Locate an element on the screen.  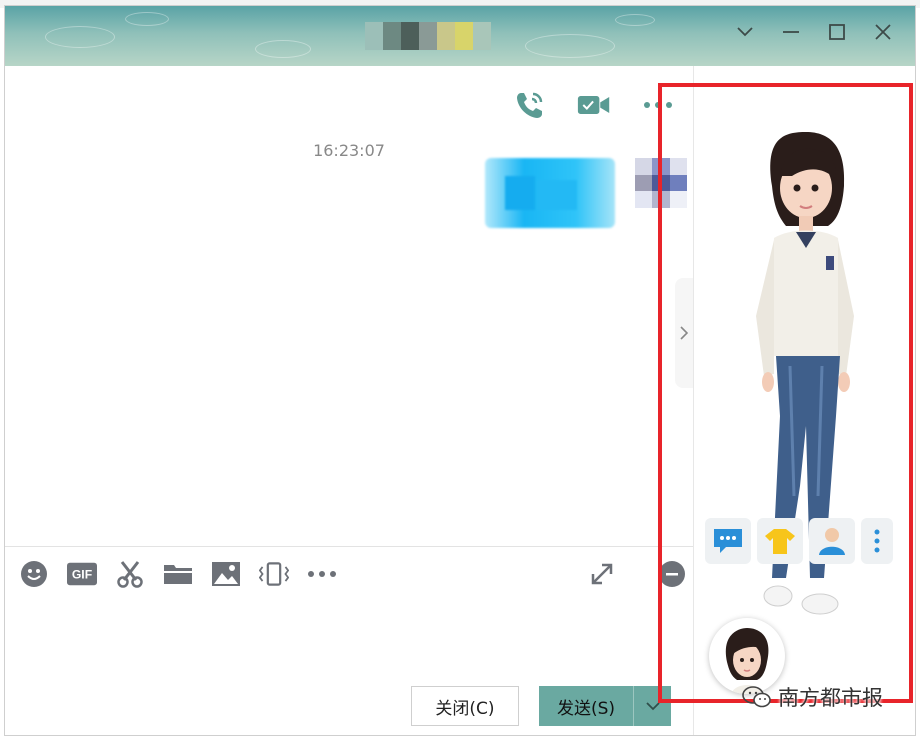
scissors-icon is located at coordinates (130, 574).